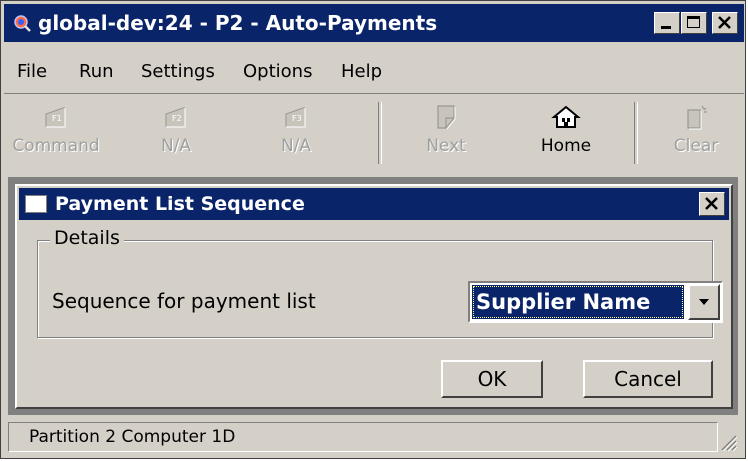 The image size is (748, 461). Describe the element at coordinates (184, 301) in the screenshot. I see `sequence-label: Sequence for payment list` at that location.